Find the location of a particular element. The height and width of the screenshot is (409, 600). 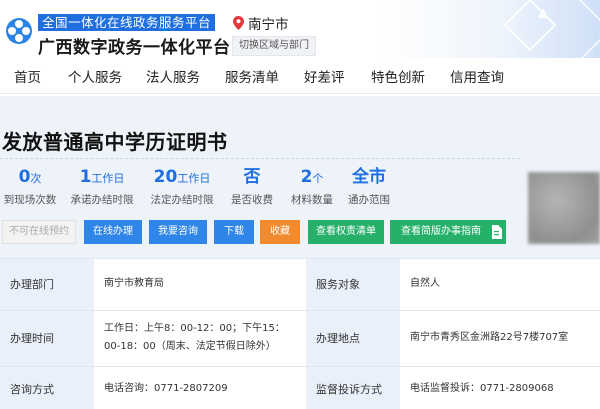

stat-label: 到现场次数 is located at coordinates (30, 200).